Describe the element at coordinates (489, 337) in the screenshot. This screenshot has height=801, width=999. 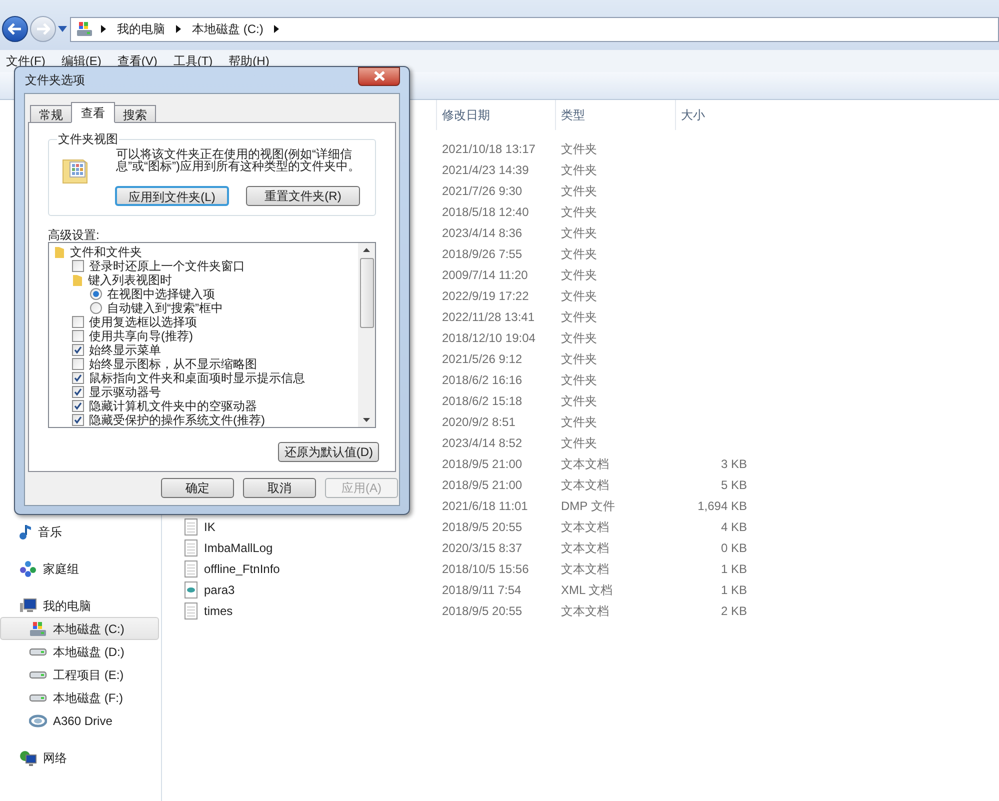
I see `modified-date: 2018/12/10 19:04` at that location.